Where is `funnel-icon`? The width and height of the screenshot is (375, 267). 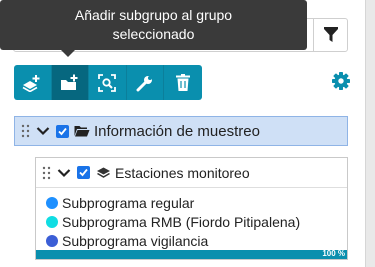
funnel-icon is located at coordinates (330, 34).